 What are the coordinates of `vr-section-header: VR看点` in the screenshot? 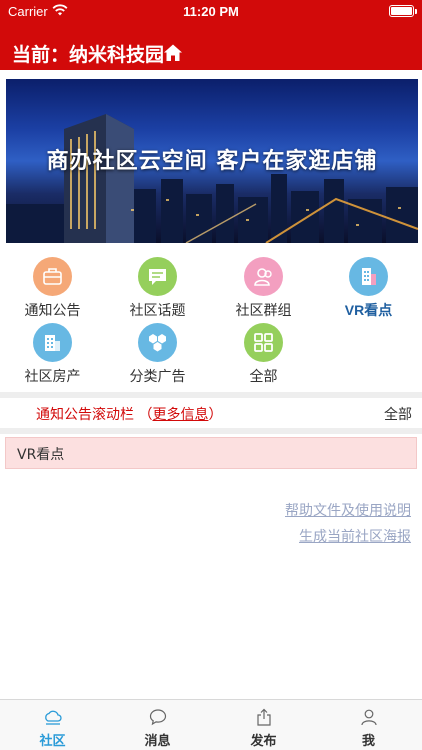 It's located at (211, 453).